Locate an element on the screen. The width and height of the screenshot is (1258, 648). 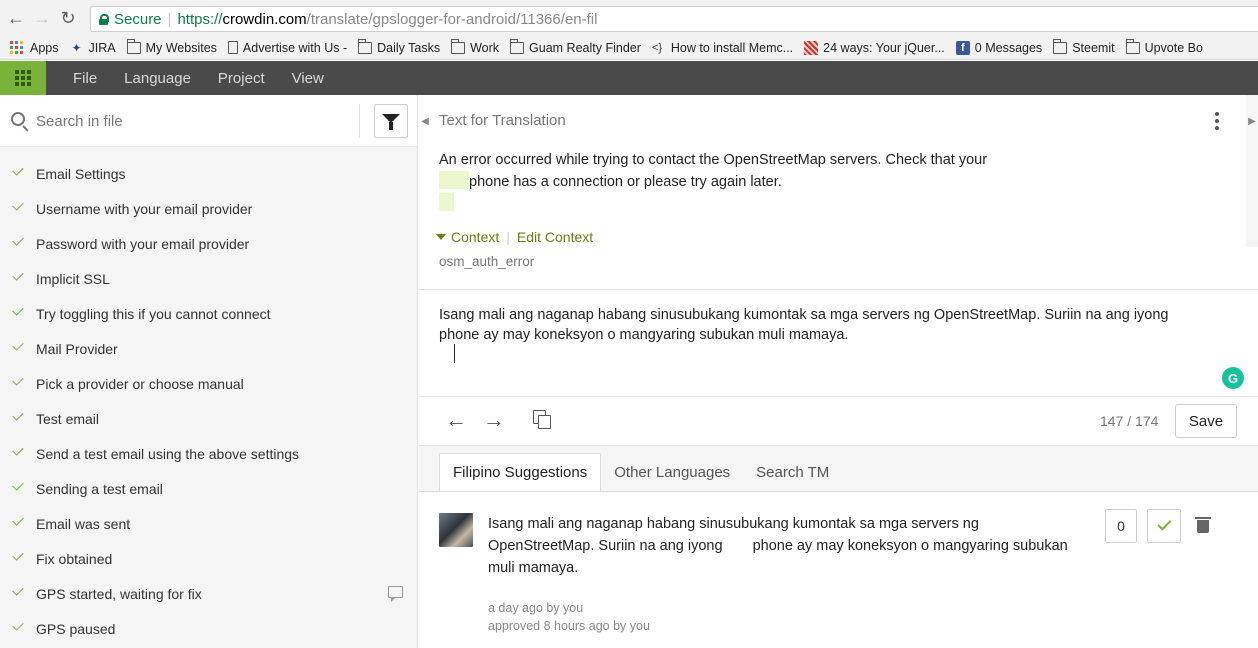
trash-icon is located at coordinates (1203, 525).